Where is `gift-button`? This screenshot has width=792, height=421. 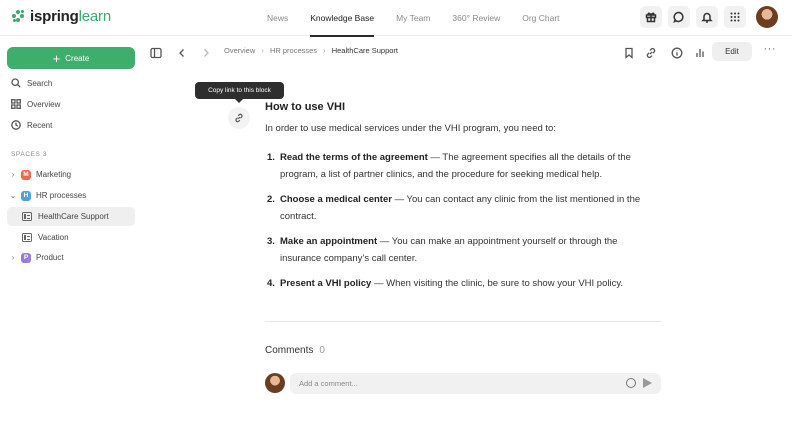
gift-button is located at coordinates (651, 17).